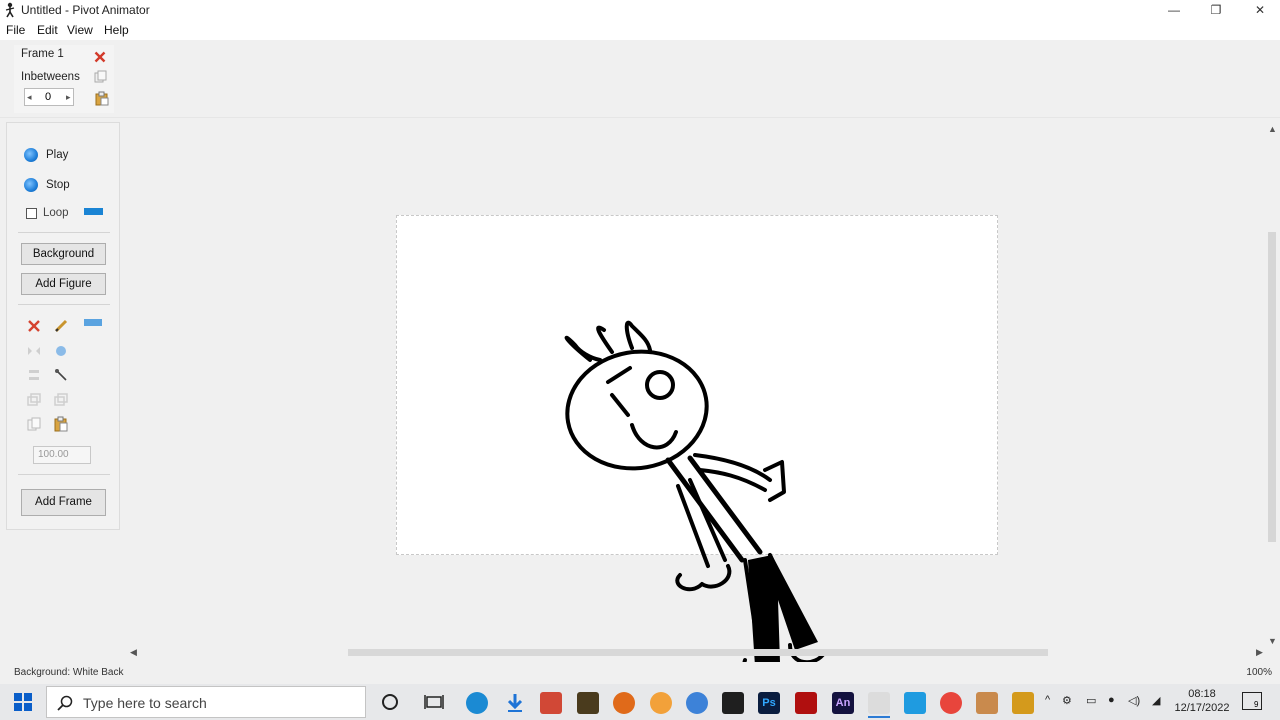  I want to click on lower-figure-icon, so click(34, 400).